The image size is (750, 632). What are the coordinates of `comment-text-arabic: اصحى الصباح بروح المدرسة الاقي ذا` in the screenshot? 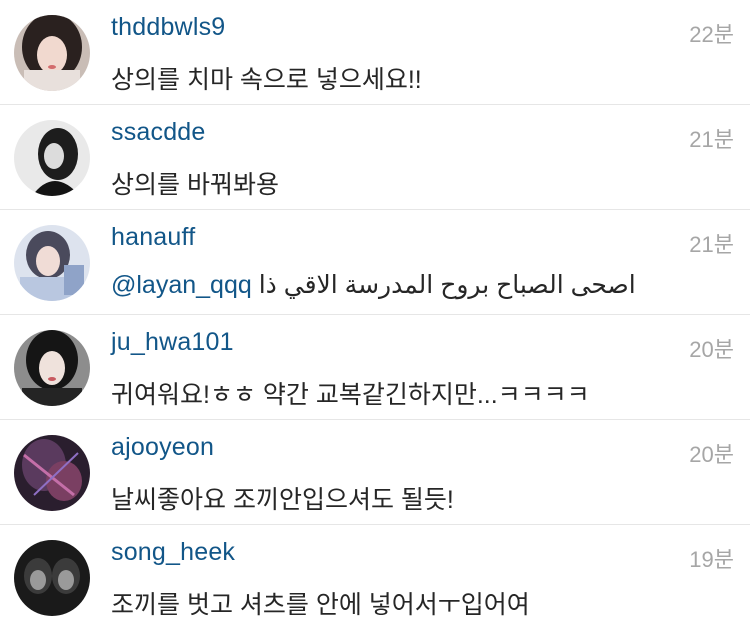 It's located at (447, 285).